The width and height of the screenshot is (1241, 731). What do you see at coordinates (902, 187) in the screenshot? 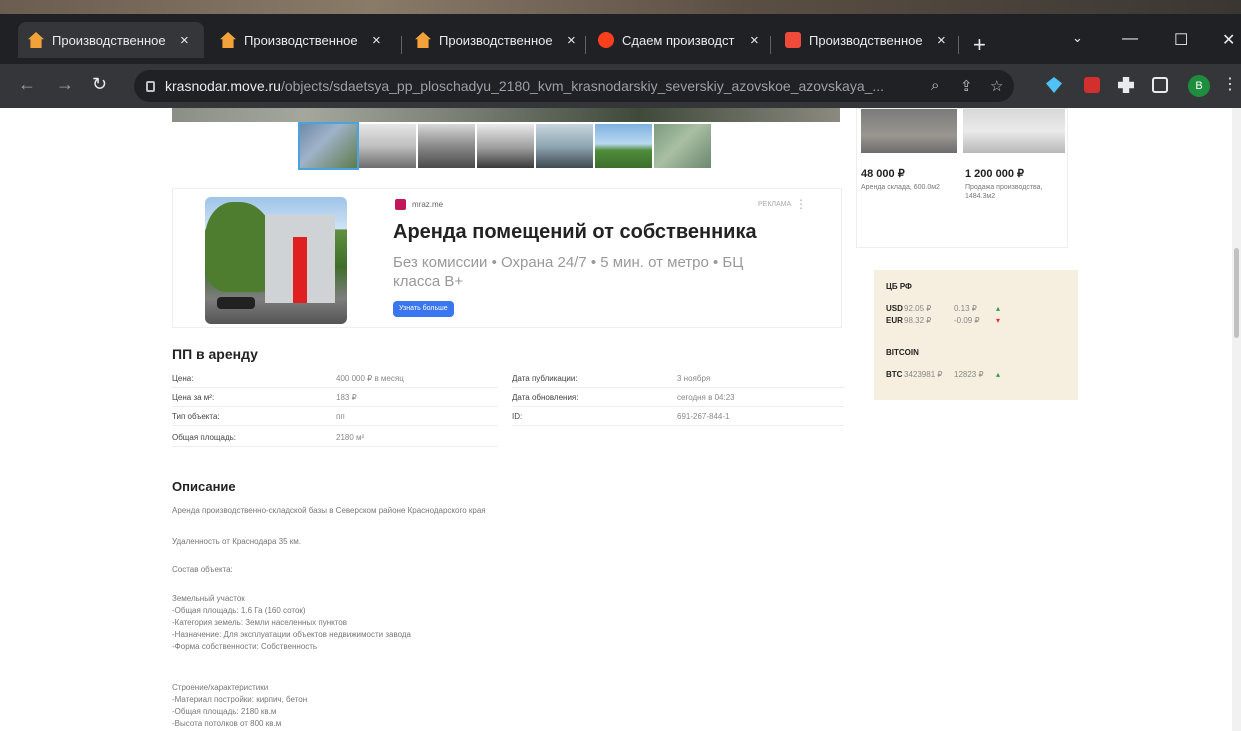
I see `offer-description: Аренда склада, 600.0м2` at bounding box center [902, 187].